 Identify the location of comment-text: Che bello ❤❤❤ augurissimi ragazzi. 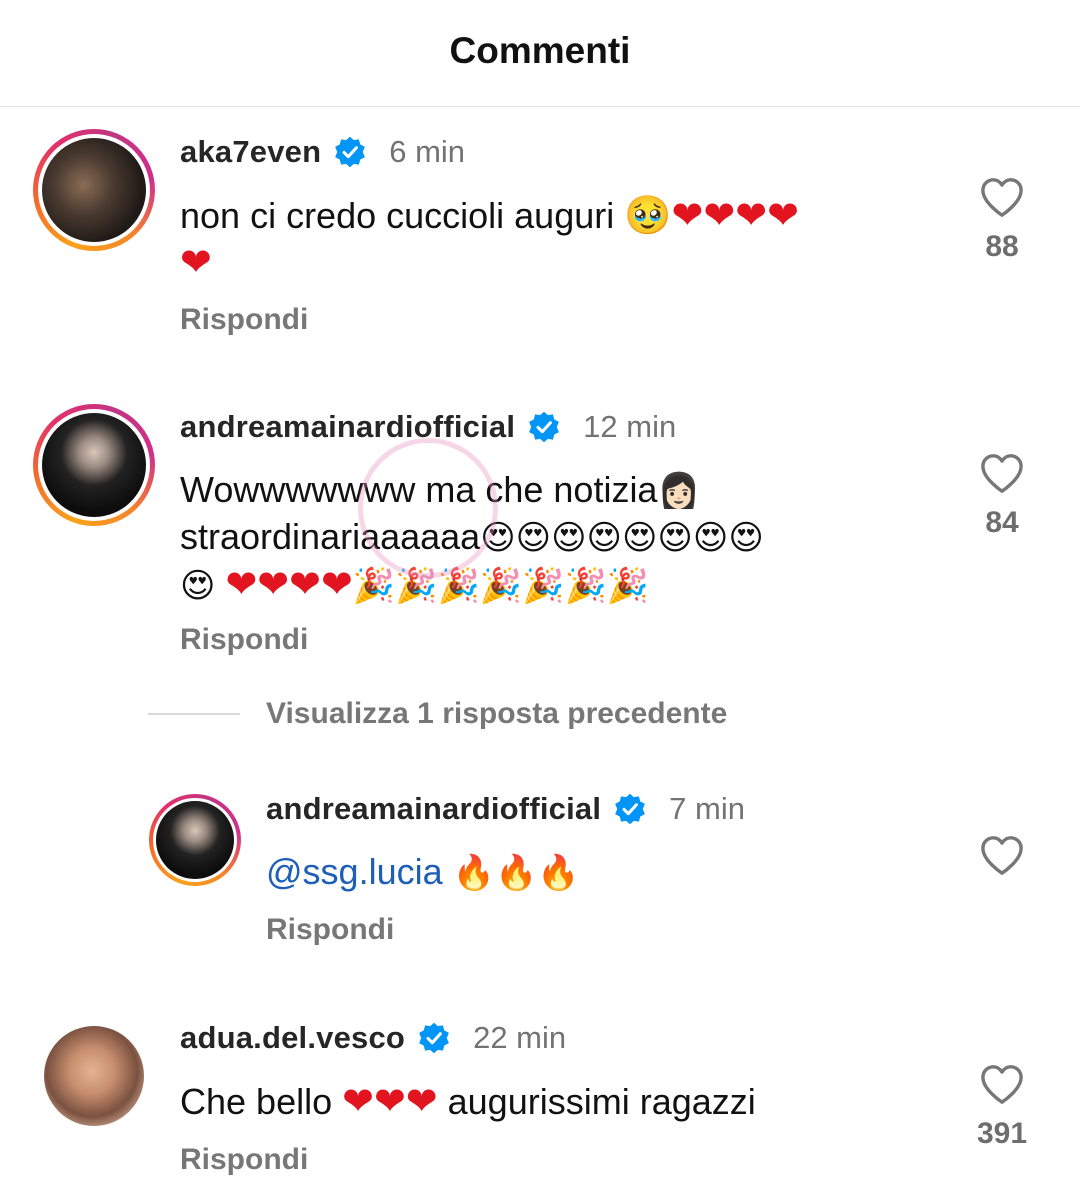
(565, 1101).